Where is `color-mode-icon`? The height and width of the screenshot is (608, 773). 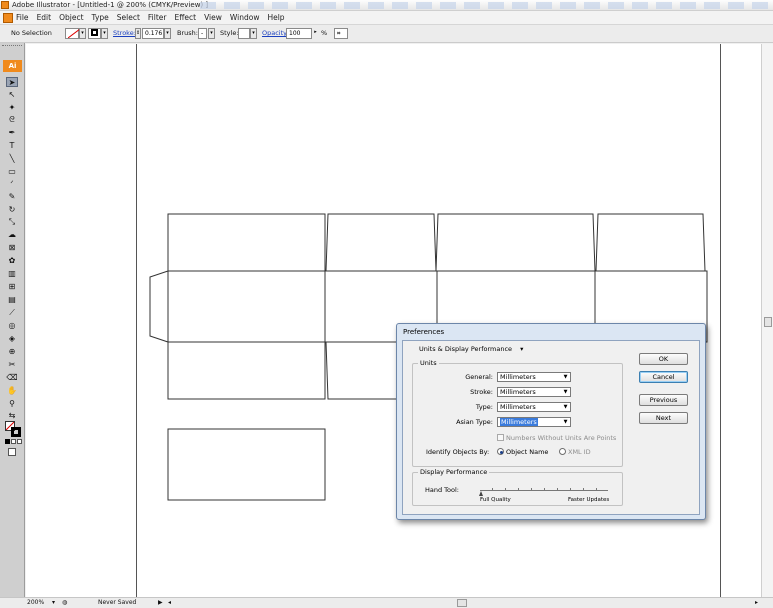
color-mode-icon is located at coordinates (7, 441).